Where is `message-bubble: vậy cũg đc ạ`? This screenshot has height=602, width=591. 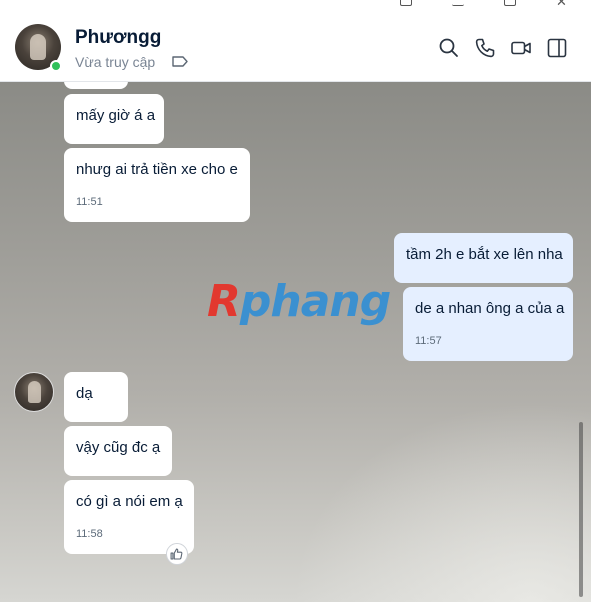 message-bubble: vậy cũg đc ạ is located at coordinates (118, 451).